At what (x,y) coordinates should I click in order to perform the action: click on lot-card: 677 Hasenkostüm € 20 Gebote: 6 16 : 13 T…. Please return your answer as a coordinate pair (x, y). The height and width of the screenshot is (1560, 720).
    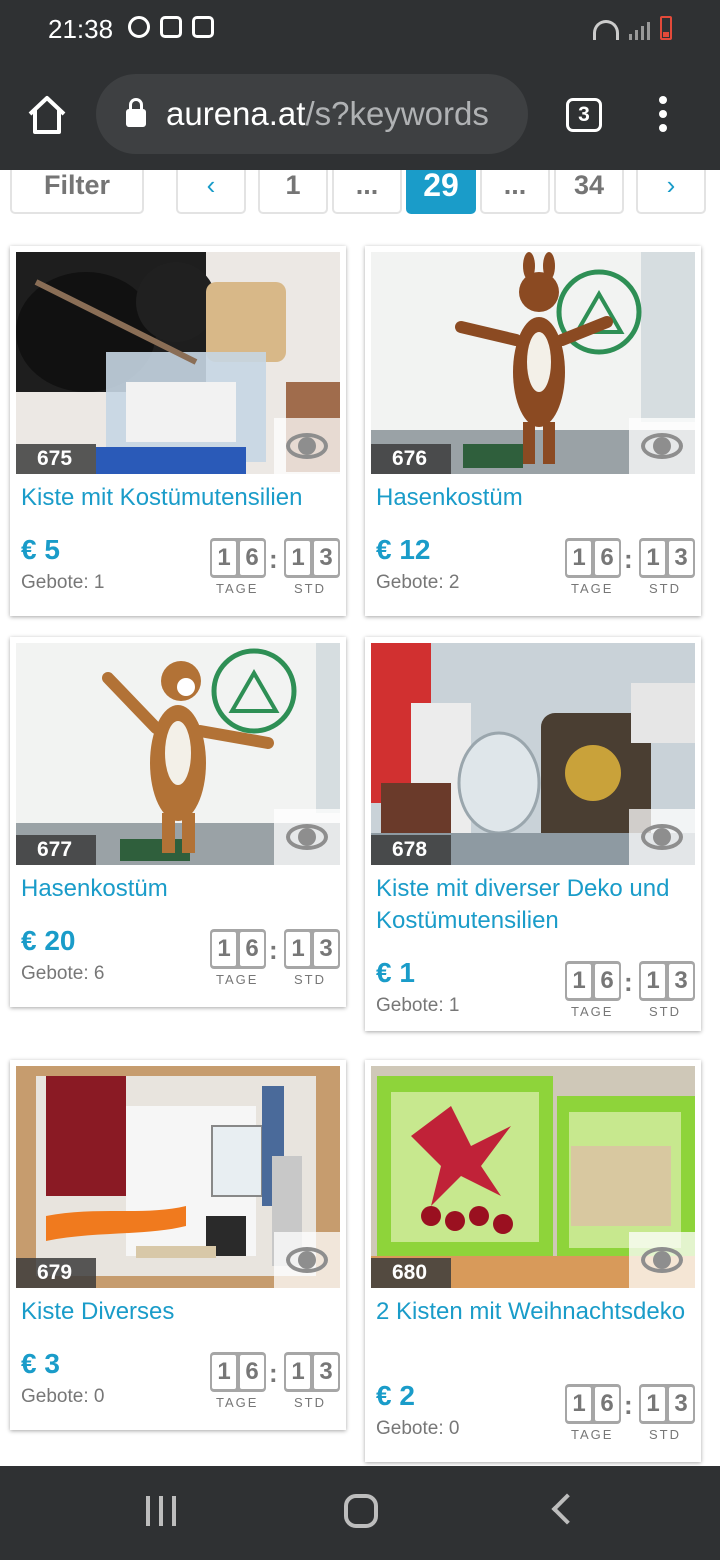
    Looking at the image, I should click on (178, 822).